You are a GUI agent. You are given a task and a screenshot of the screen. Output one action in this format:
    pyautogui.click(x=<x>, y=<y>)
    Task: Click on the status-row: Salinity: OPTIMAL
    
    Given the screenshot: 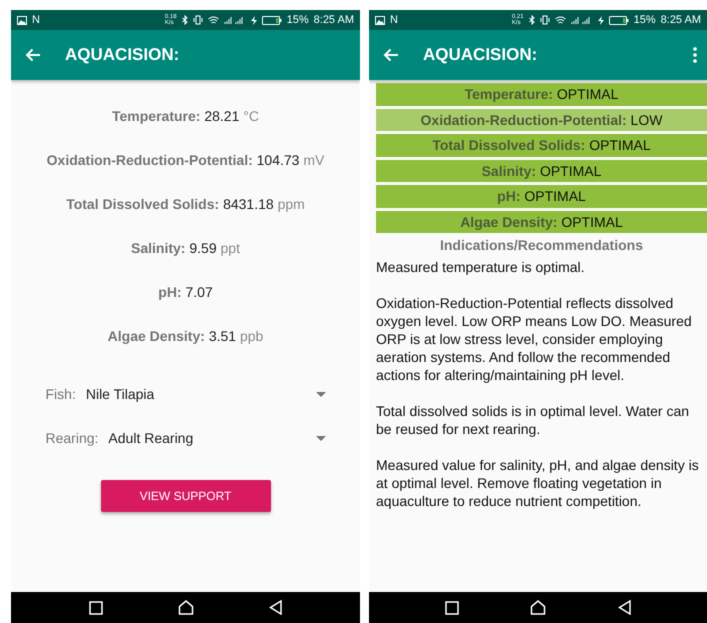 What is the action you would take?
    pyautogui.click(x=541, y=171)
    